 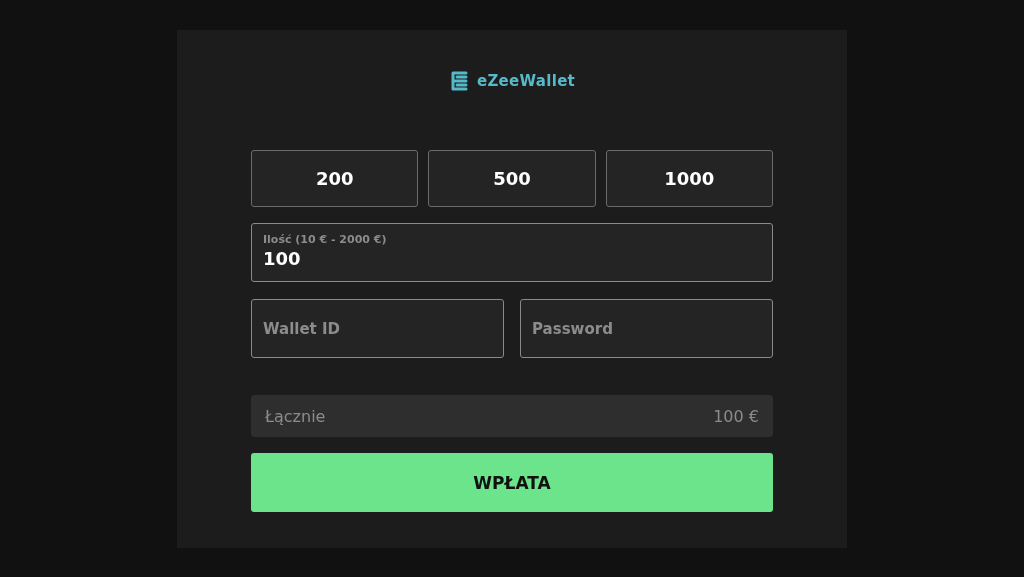 What do you see at coordinates (736, 416) in the screenshot?
I see `total-value: 100 €` at bounding box center [736, 416].